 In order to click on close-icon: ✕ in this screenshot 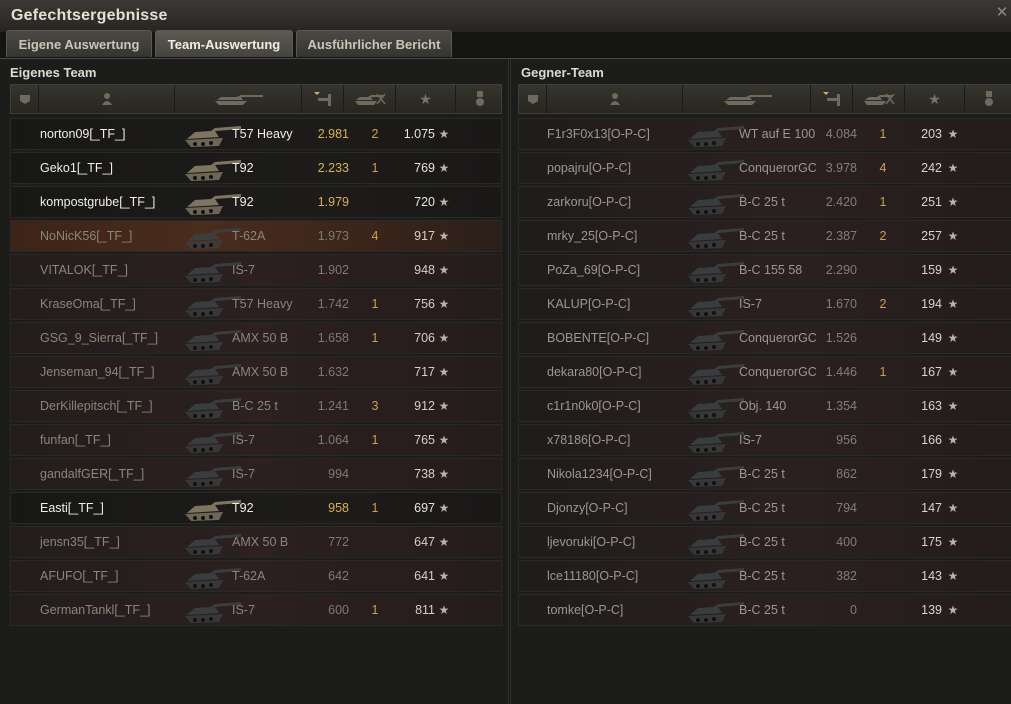, I will do `click(1002, 12)`.